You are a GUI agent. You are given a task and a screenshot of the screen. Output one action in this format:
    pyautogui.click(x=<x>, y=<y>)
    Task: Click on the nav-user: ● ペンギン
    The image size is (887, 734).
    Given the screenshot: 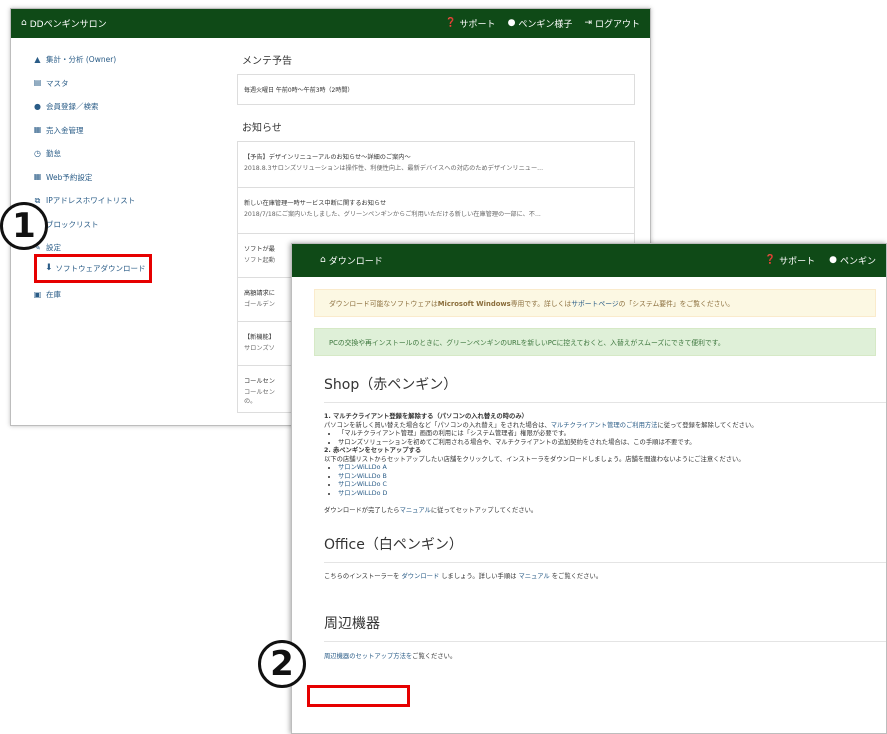 What is the action you would take?
    pyautogui.click(x=852, y=261)
    